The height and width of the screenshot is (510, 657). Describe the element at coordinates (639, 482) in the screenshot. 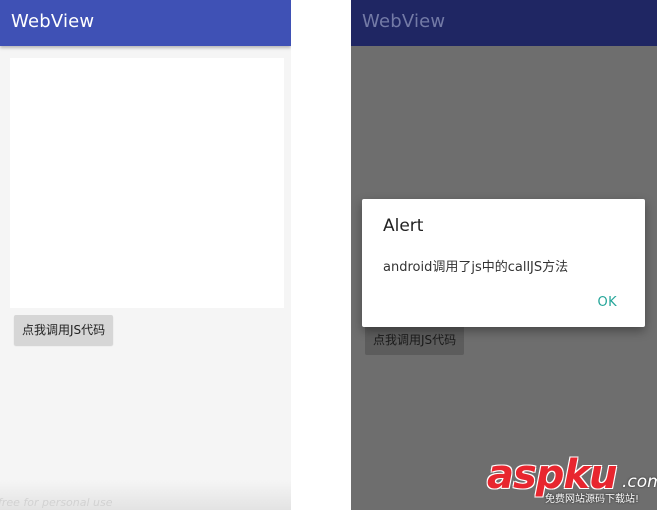

I see `logo-suffix: .com` at that location.